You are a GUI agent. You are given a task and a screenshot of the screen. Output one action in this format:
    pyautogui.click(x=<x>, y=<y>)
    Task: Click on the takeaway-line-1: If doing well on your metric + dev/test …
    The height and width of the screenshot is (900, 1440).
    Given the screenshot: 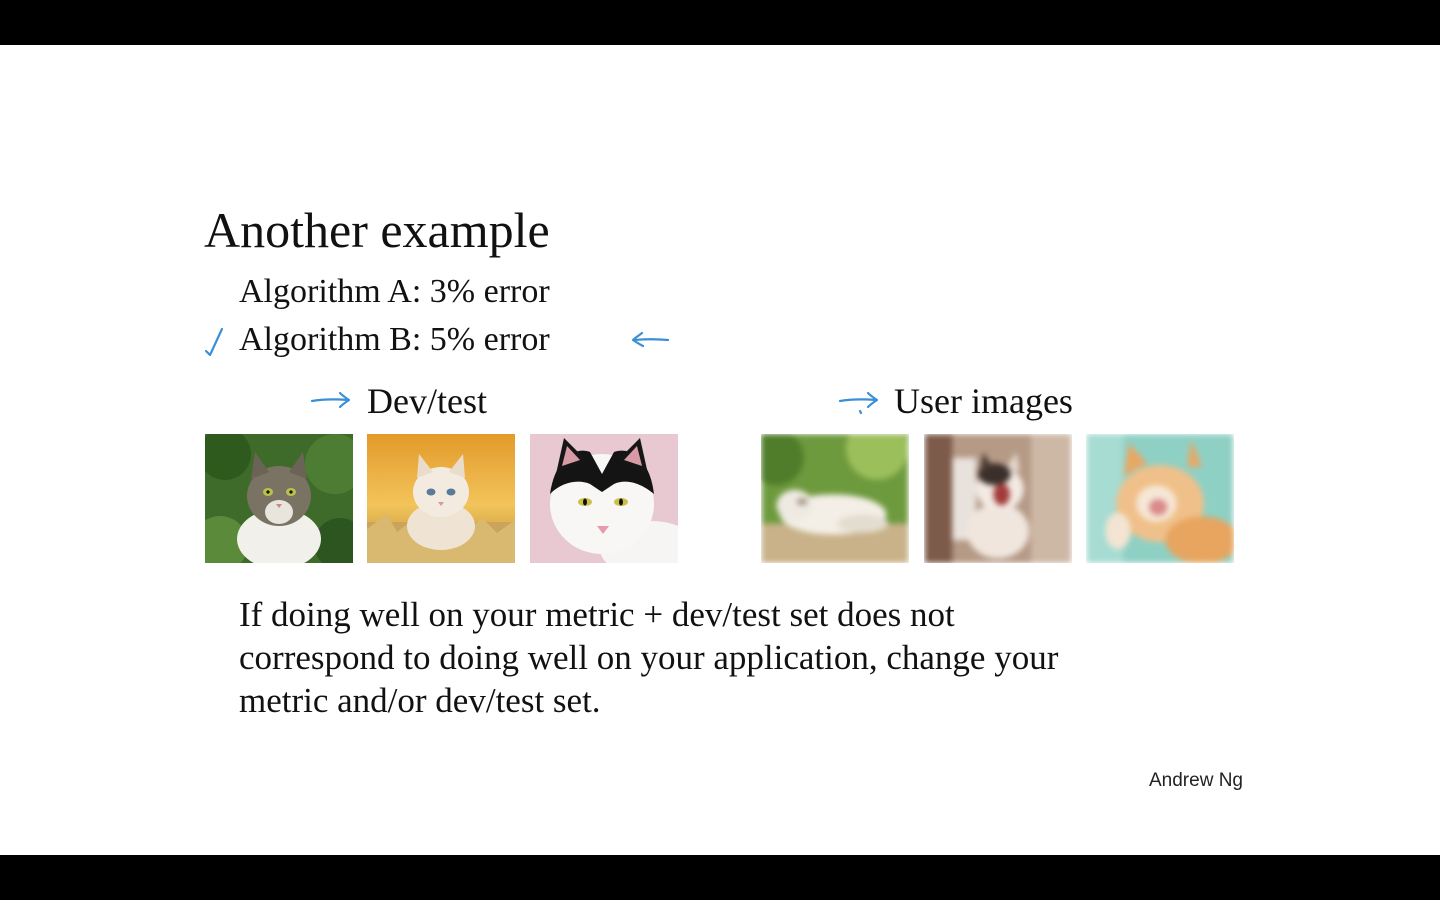 What is the action you would take?
    pyautogui.click(x=597, y=614)
    